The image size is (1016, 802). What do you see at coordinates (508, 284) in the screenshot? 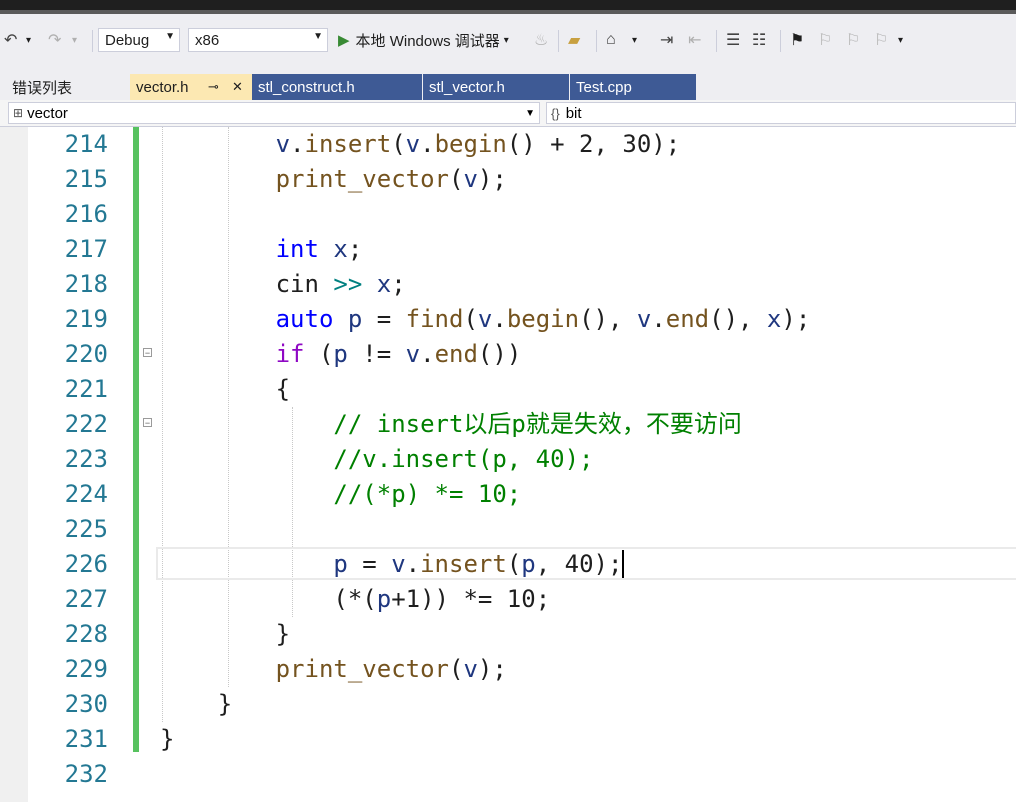
I see `code-line: 218 cin >> x;` at bounding box center [508, 284].